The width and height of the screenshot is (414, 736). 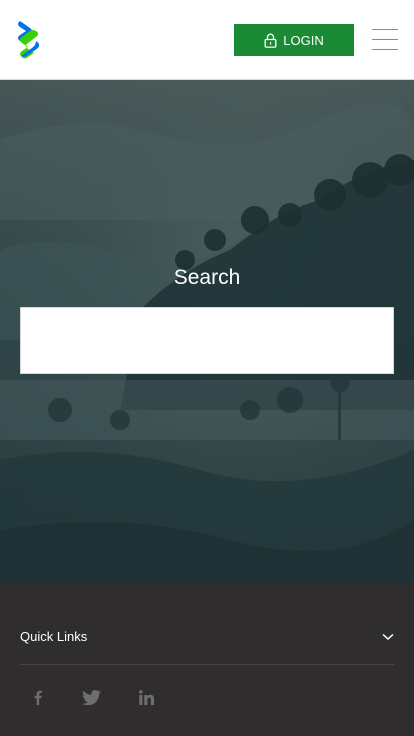 What do you see at coordinates (91, 697) in the screenshot?
I see `twitter-icon` at bounding box center [91, 697].